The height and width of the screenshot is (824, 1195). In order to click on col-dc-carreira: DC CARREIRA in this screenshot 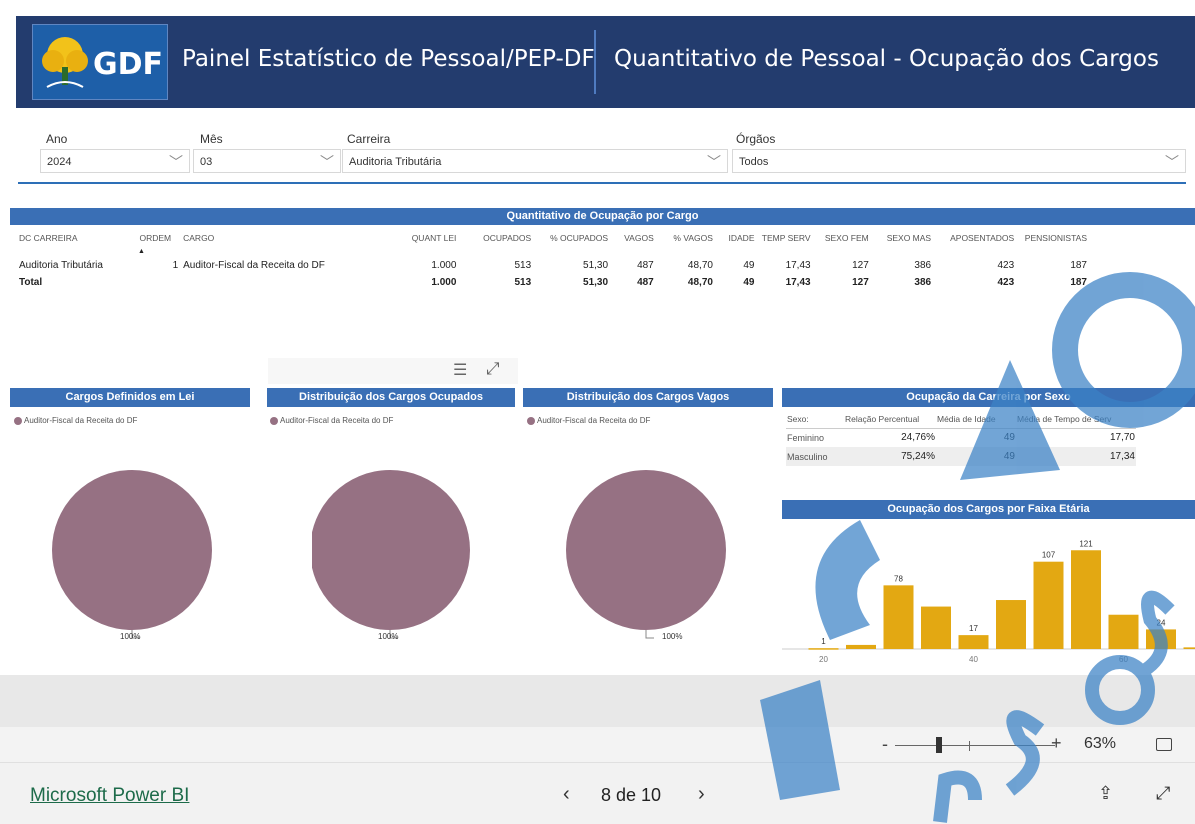, I will do `click(78, 238)`.